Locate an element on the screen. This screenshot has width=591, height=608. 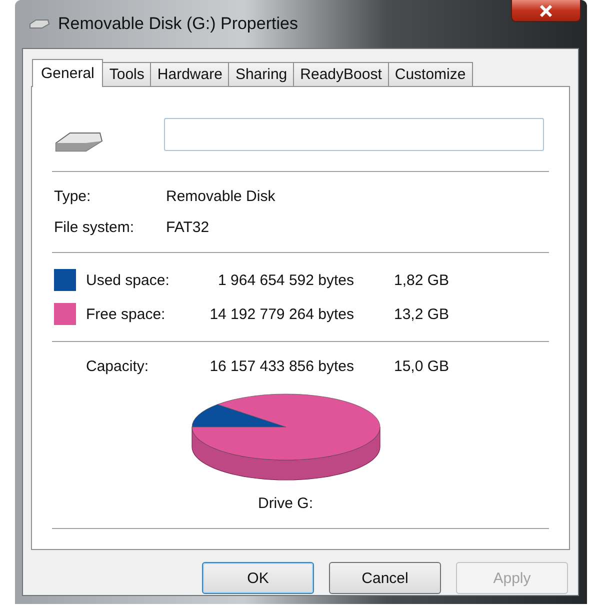
space-label: Used space: is located at coordinates (128, 280).